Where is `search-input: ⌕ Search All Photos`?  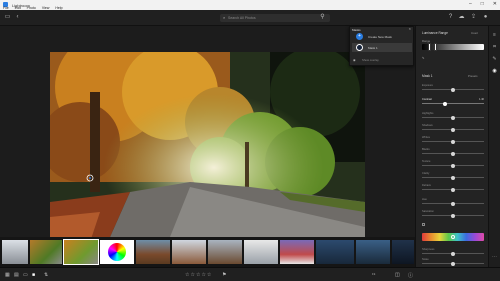
search-input: ⌕ Search All Photos is located at coordinates (275, 18).